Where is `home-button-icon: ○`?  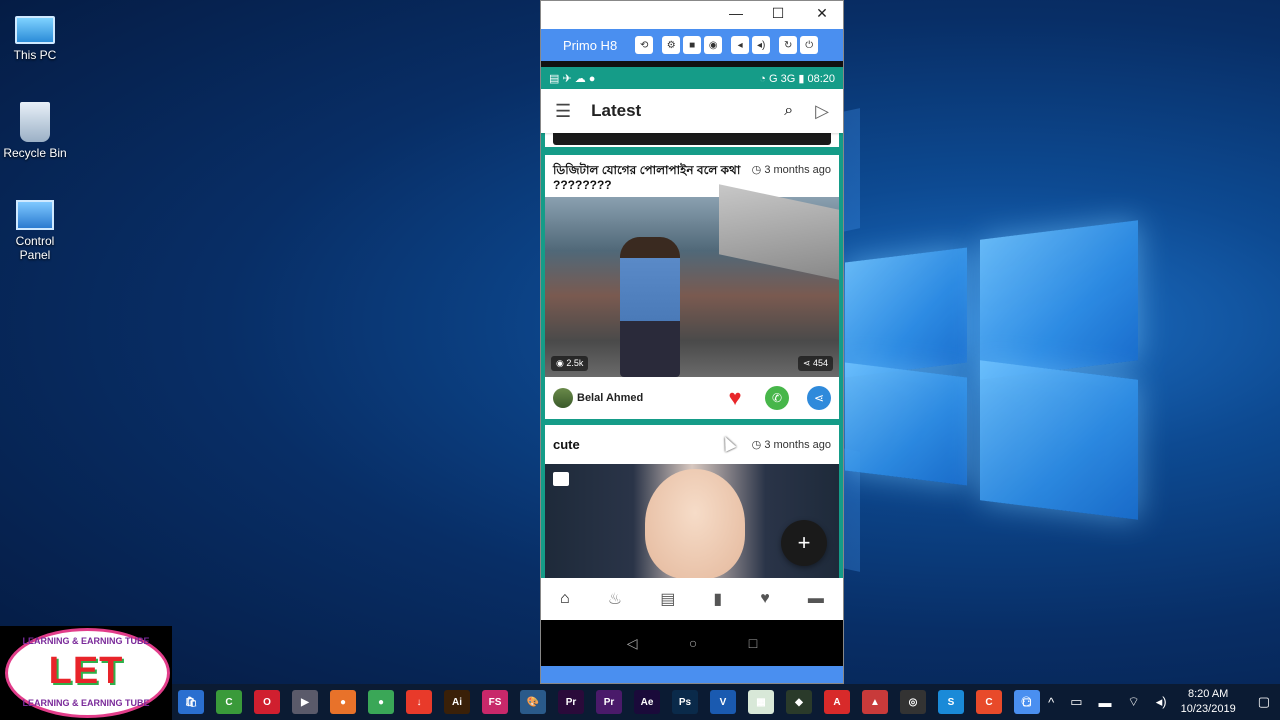
home-button-icon: ○ is located at coordinates (693, 643).